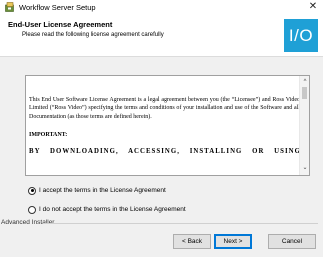 The image size is (323, 257). I want to click on window-title: Workflow Server Setup, so click(57, 7).